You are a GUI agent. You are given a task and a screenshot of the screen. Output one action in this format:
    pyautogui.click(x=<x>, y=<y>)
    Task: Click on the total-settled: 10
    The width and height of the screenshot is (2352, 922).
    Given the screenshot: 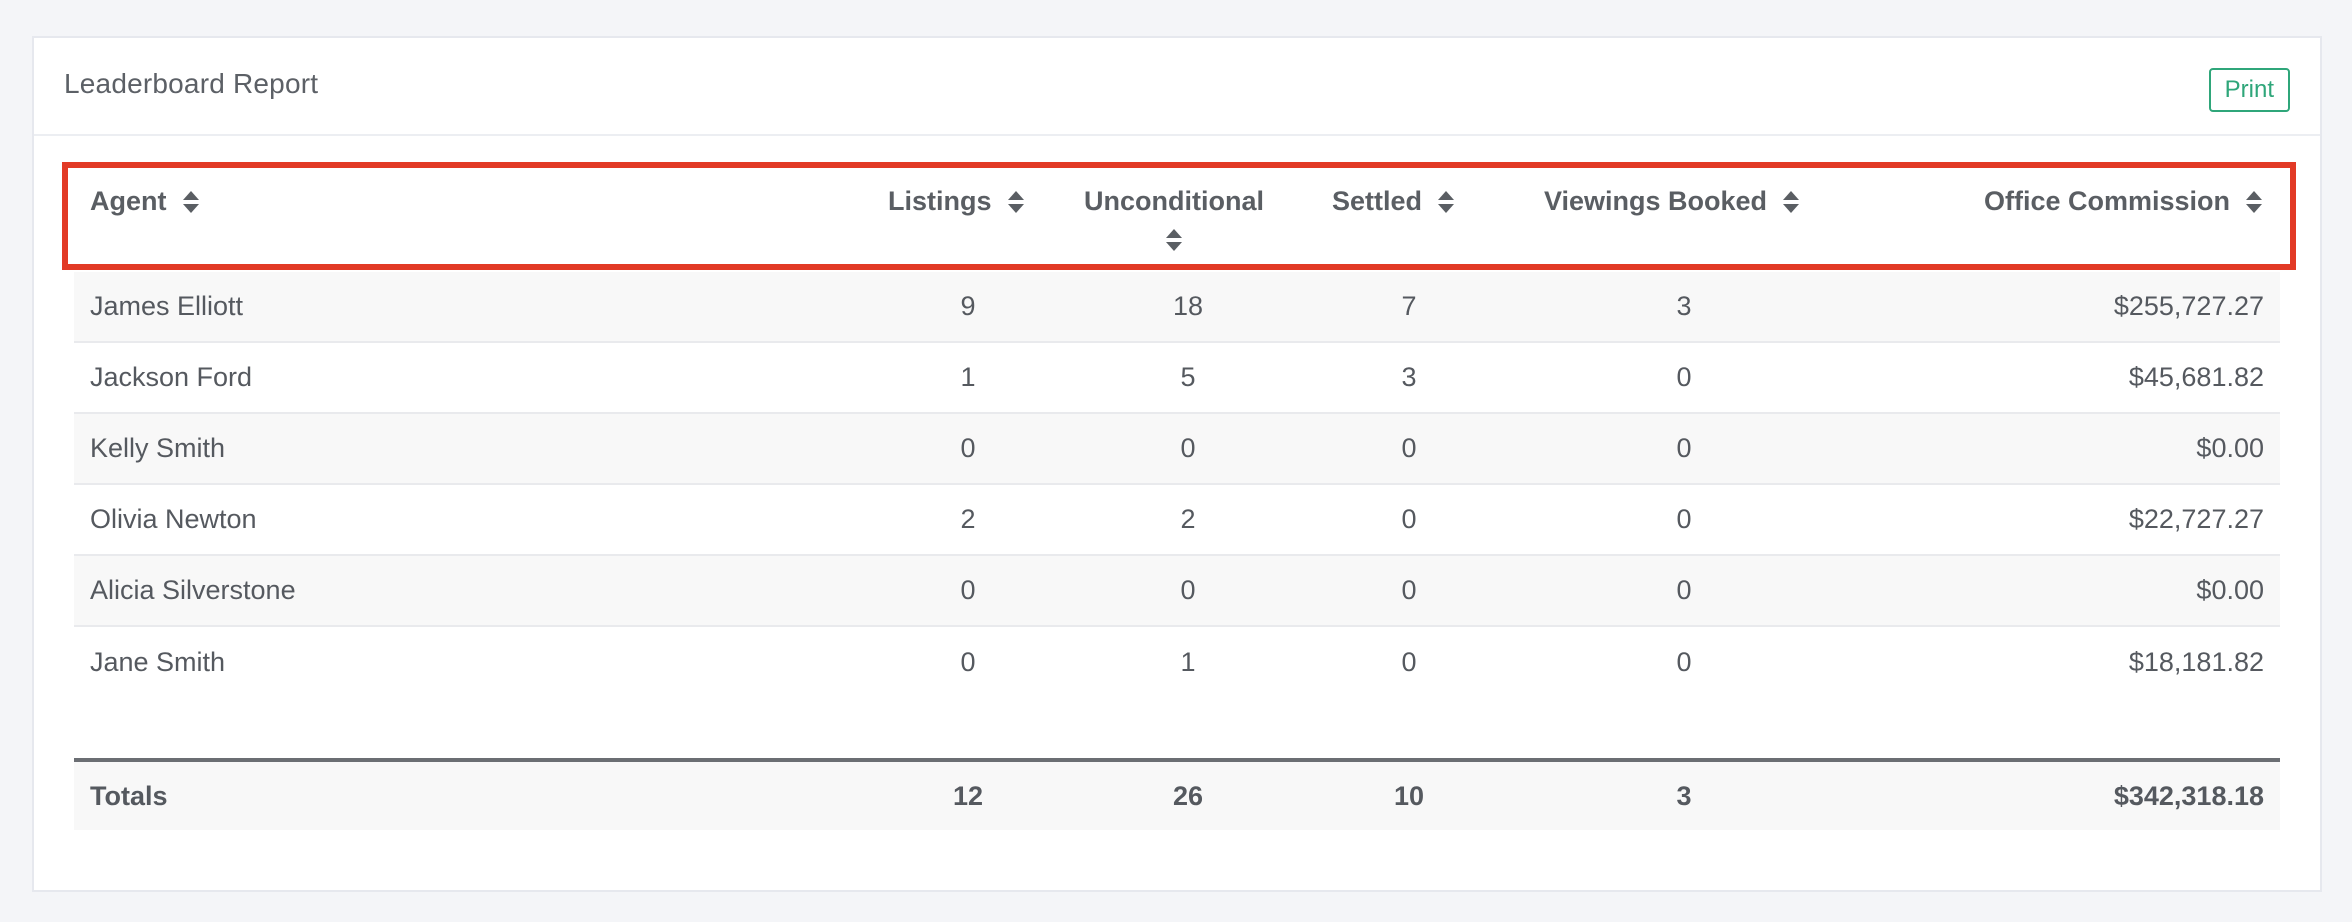 What is the action you would take?
    pyautogui.click(x=1409, y=795)
    